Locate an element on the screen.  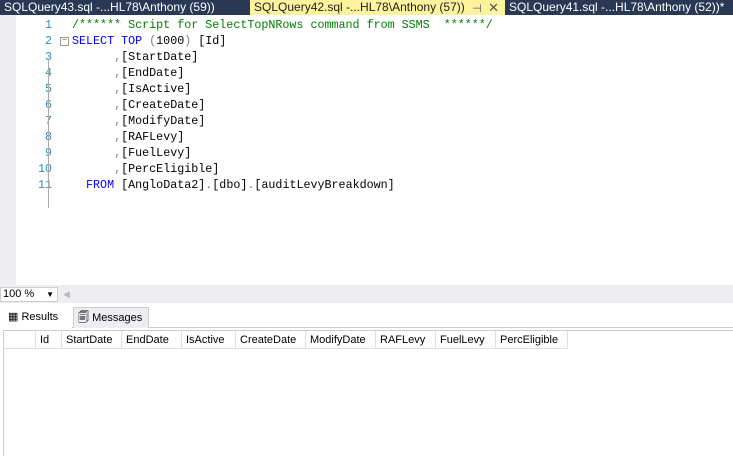
column-header: EndDate is located at coordinates (152, 340).